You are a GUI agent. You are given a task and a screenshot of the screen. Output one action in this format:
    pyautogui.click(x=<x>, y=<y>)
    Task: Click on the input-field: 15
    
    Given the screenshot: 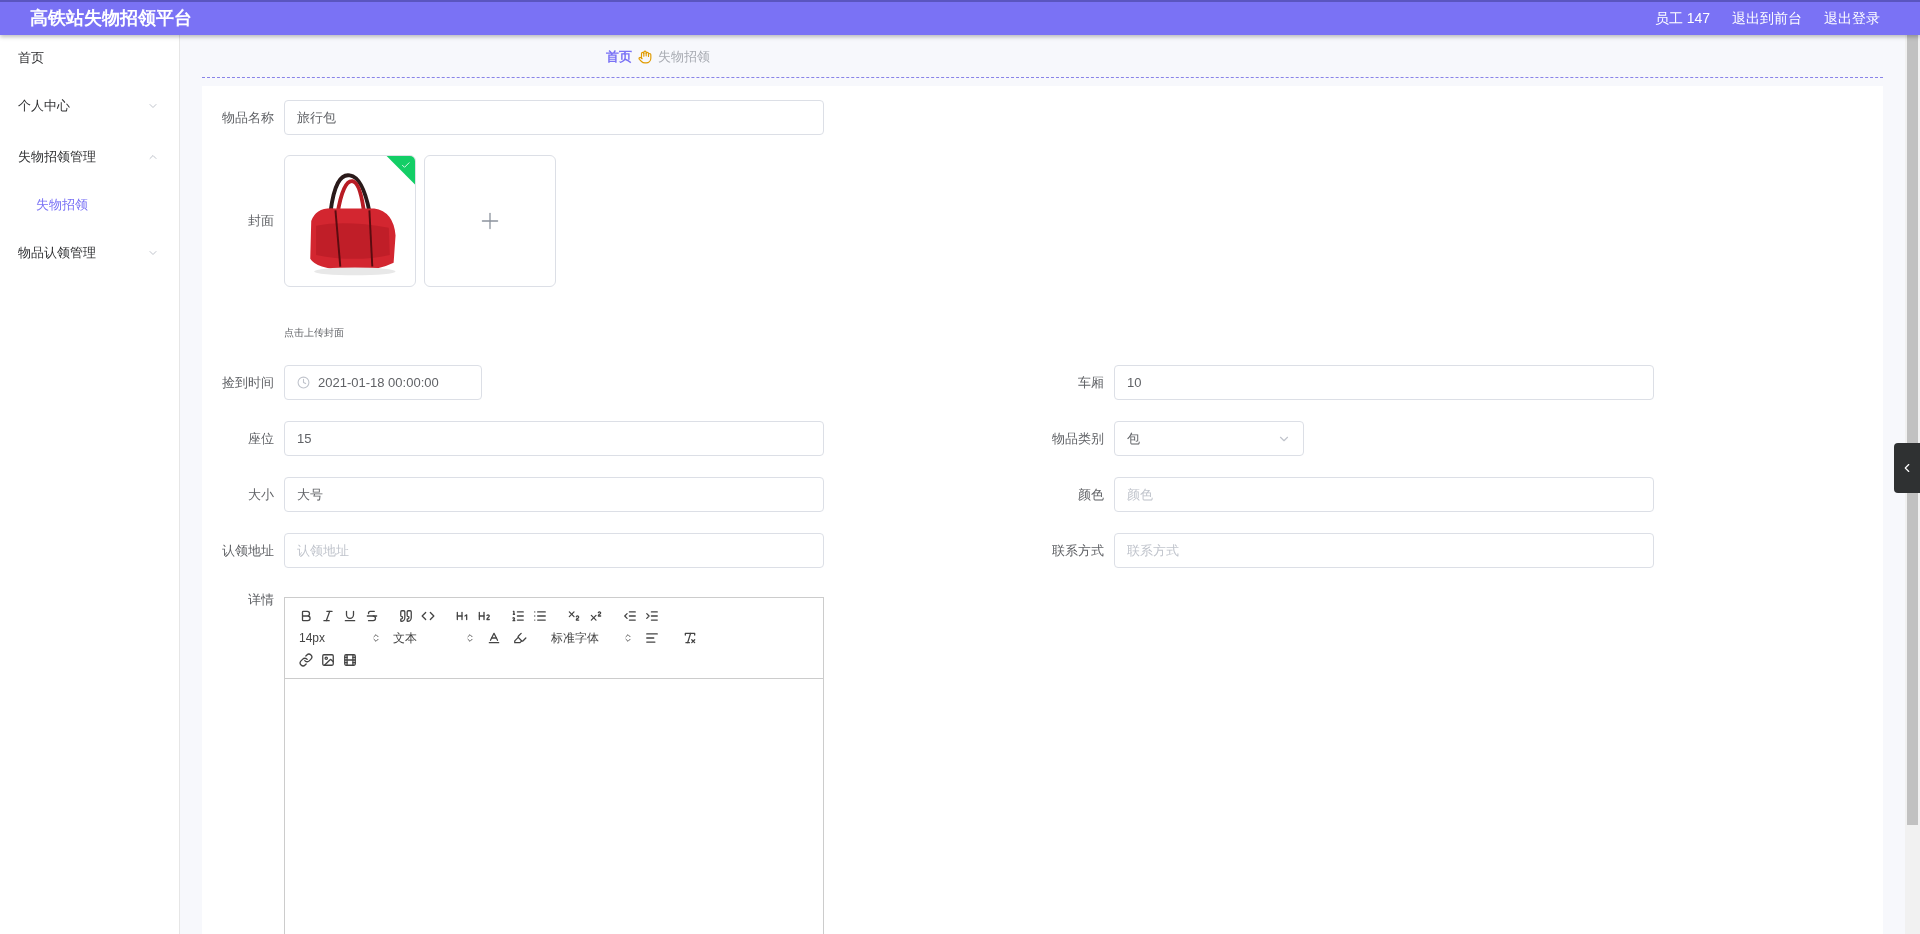 What is the action you would take?
    pyautogui.click(x=554, y=438)
    